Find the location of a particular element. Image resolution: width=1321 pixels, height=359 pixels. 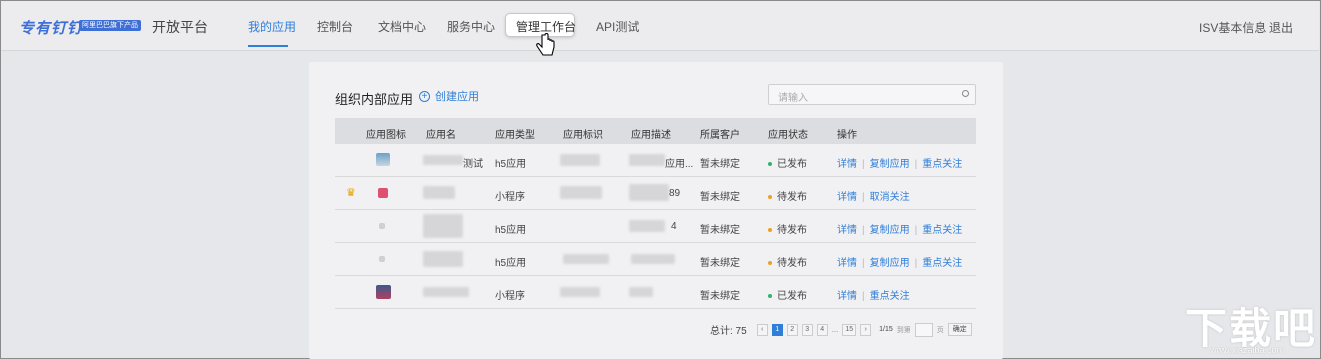

goto-page-input is located at coordinates (923, 329).